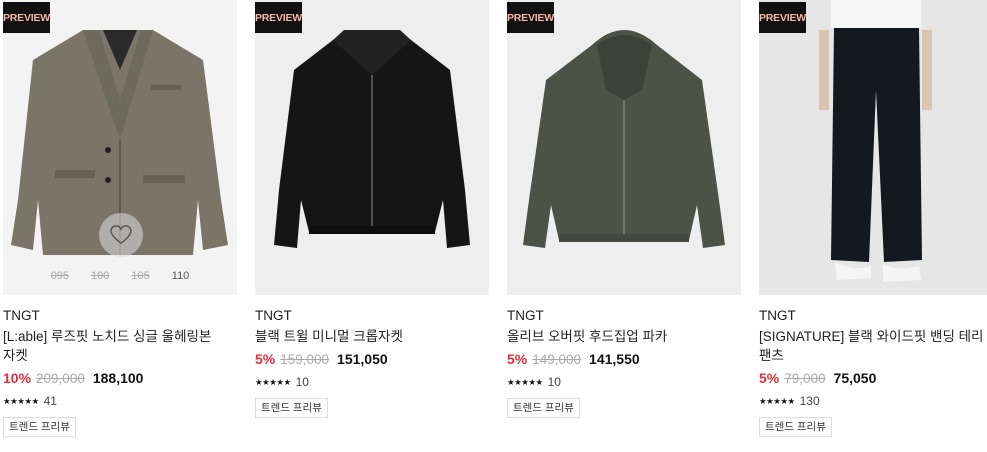 The height and width of the screenshot is (452, 987). I want to click on review-count: 130, so click(809, 401).